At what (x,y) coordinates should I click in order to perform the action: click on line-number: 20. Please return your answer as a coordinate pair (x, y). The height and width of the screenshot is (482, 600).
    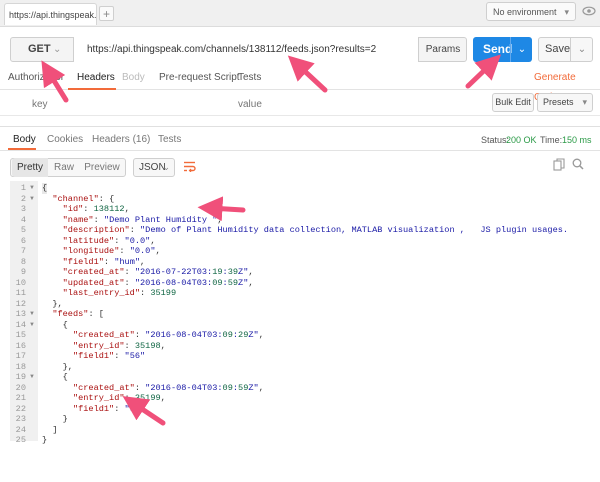
    Looking at the image, I should click on (20, 387).